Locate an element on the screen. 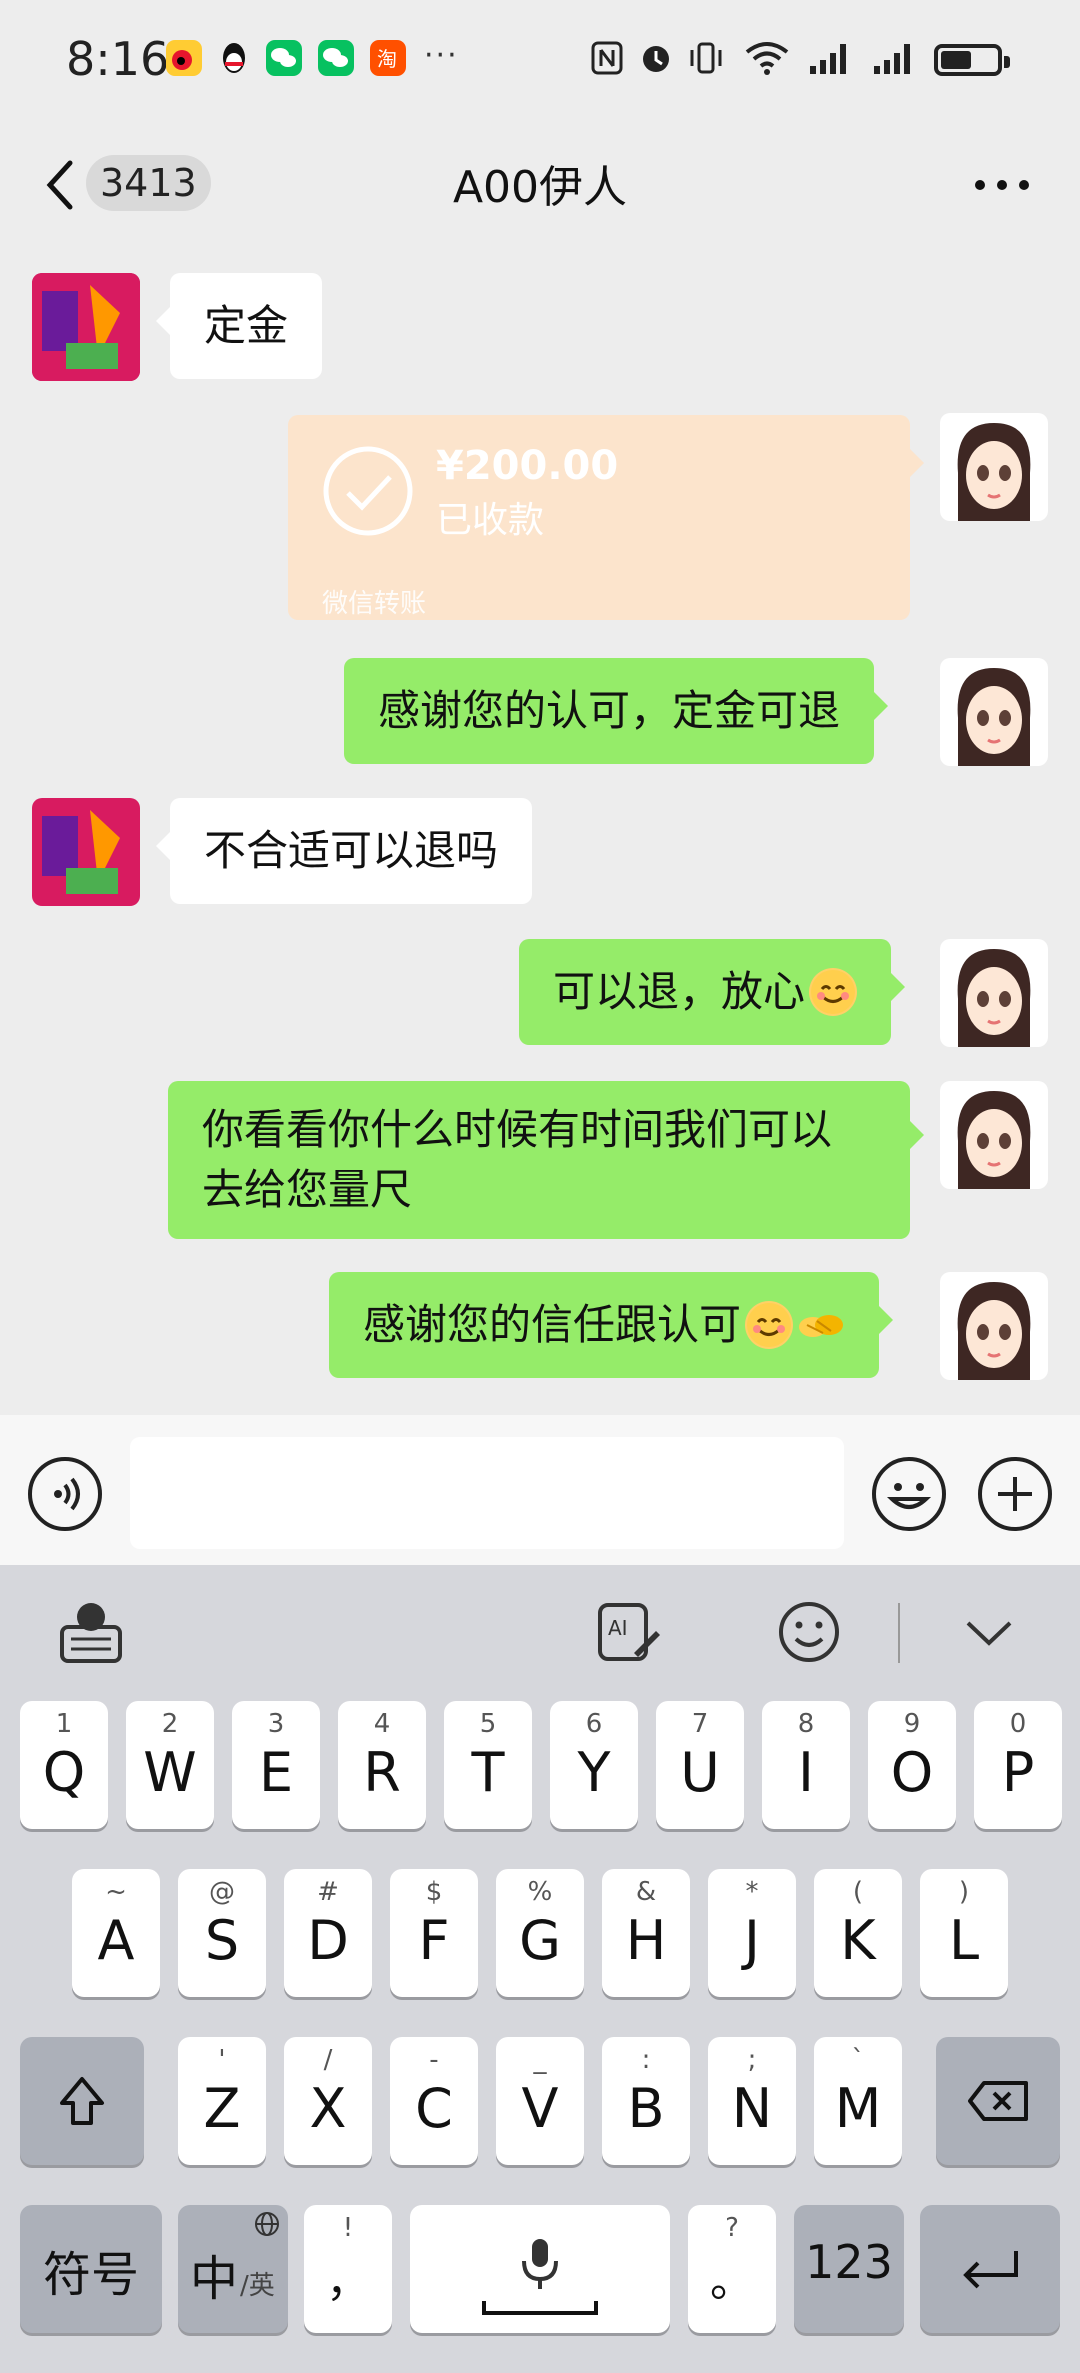 The image size is (1080, 2373). key-x: / X is located at coordinates (328, 2101).